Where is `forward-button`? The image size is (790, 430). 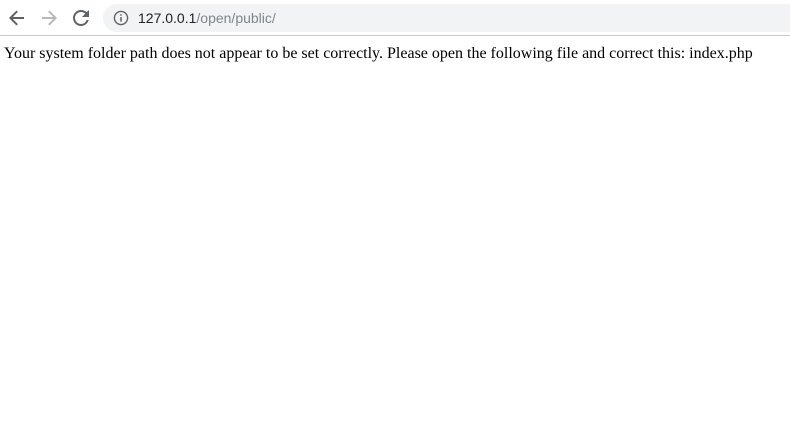
forward-button is located at coordinates (49, 18).